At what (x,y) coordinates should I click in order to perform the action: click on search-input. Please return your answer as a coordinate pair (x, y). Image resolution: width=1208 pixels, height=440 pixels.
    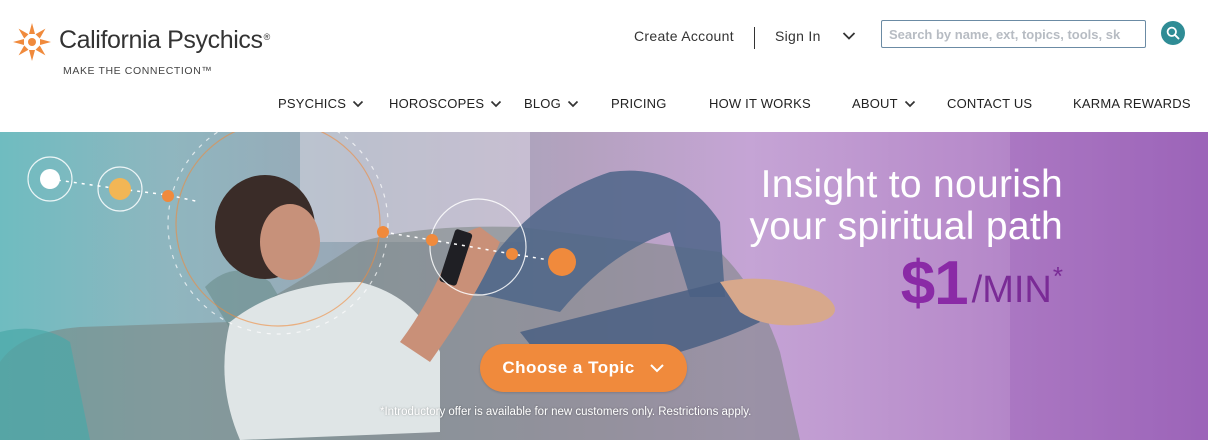
    Looking at the image, I should click on (1013, 34).